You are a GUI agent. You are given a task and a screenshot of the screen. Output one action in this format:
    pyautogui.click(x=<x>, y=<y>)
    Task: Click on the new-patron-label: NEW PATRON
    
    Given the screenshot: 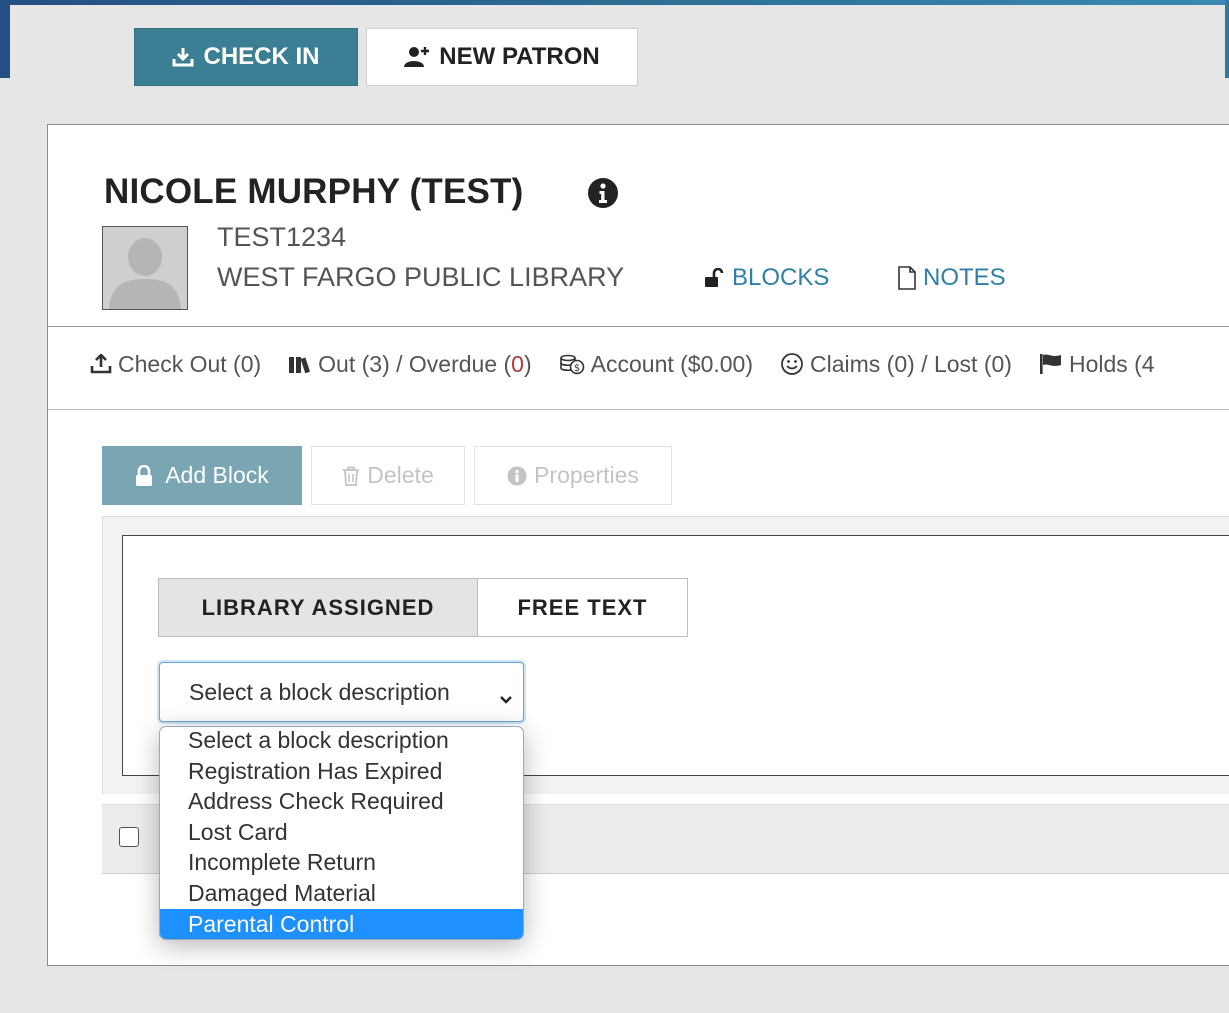 What is the action you would take?
    pyautogui.click(x=519, y=56)
    